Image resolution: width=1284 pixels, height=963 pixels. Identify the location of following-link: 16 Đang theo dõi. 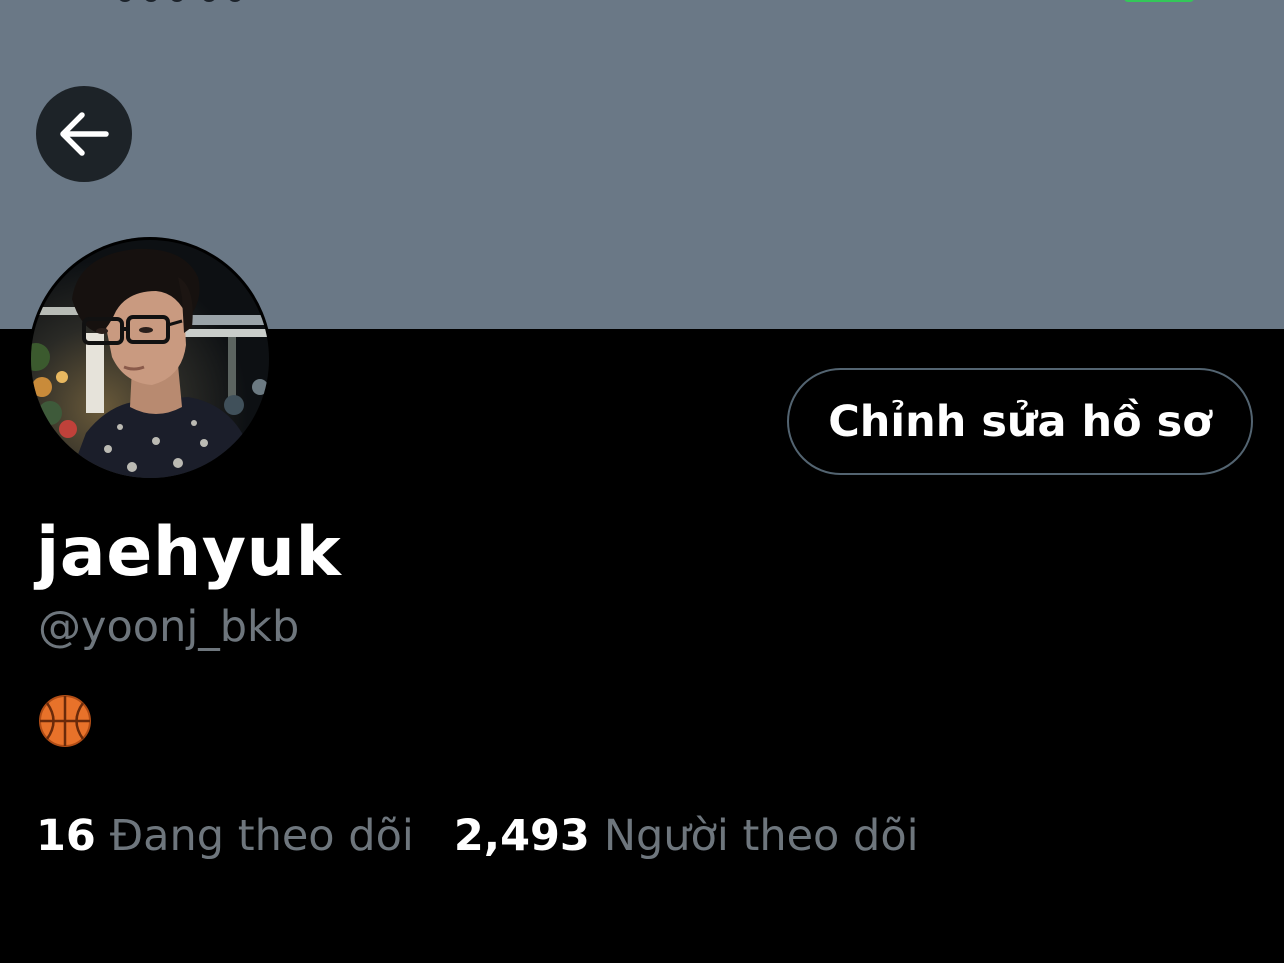
(225, 836).